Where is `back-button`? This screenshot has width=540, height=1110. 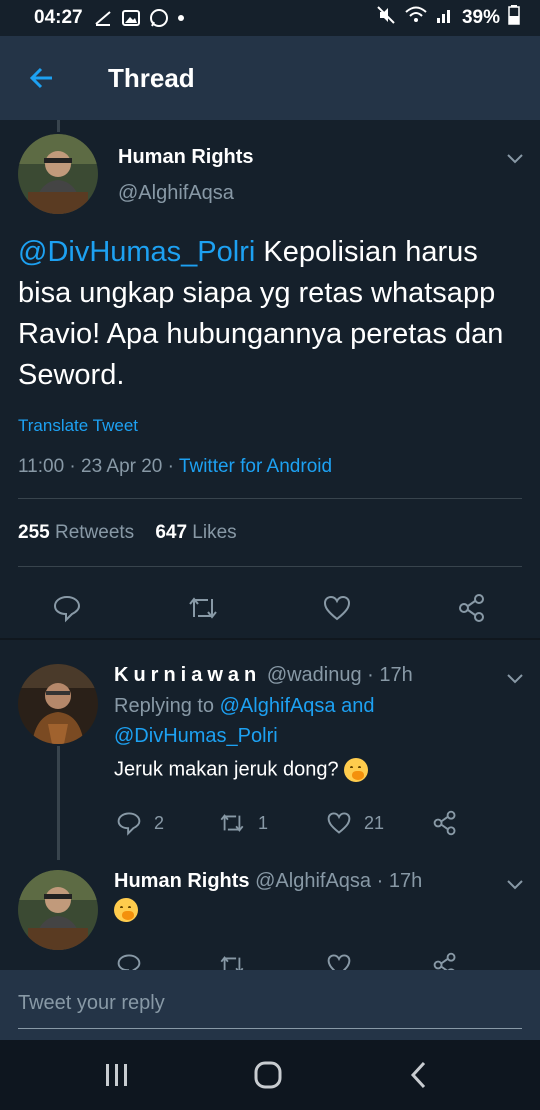 back-button is located at coordinates (42, 78).